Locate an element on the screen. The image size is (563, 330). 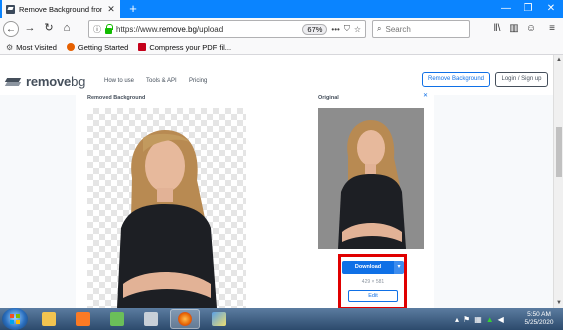
home-button: ⌂ is located at coordinates (67, 29).